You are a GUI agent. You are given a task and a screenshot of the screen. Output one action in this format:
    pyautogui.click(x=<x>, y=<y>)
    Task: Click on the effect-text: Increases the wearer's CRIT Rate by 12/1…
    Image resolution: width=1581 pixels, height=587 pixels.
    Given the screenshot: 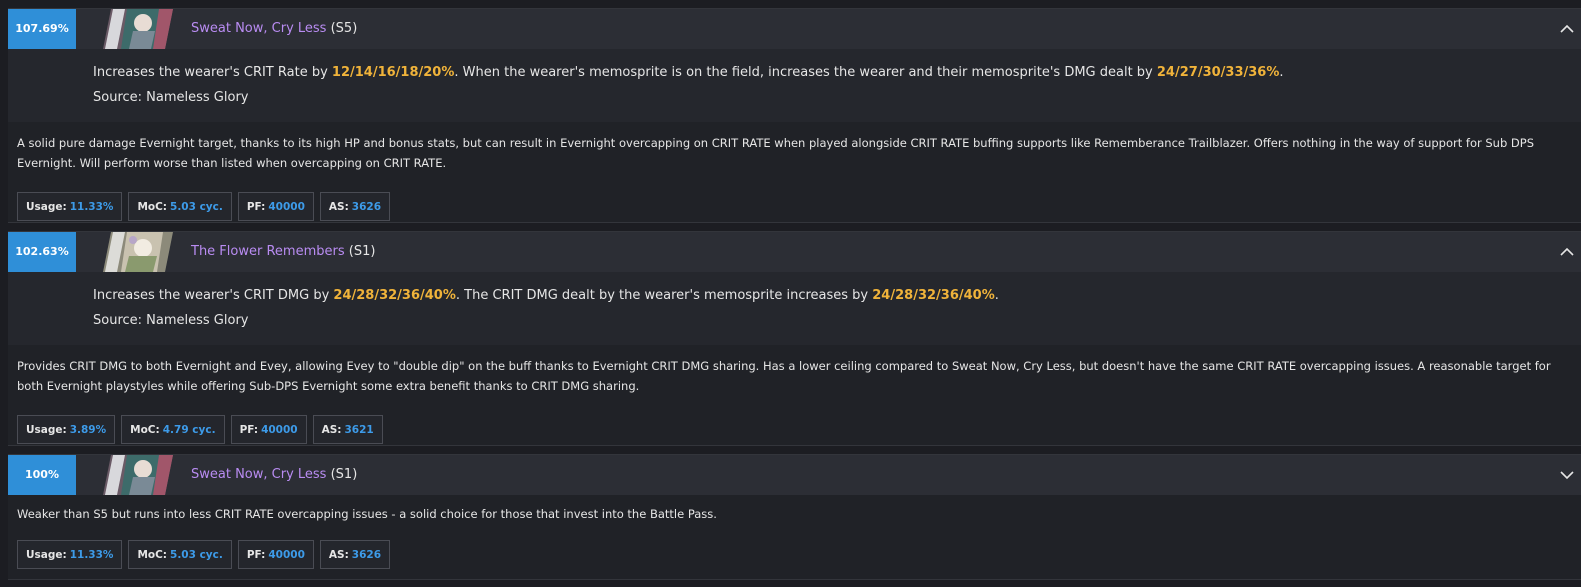 What is the action you would take?
    pyautogui.click(x=688, y=72)
    